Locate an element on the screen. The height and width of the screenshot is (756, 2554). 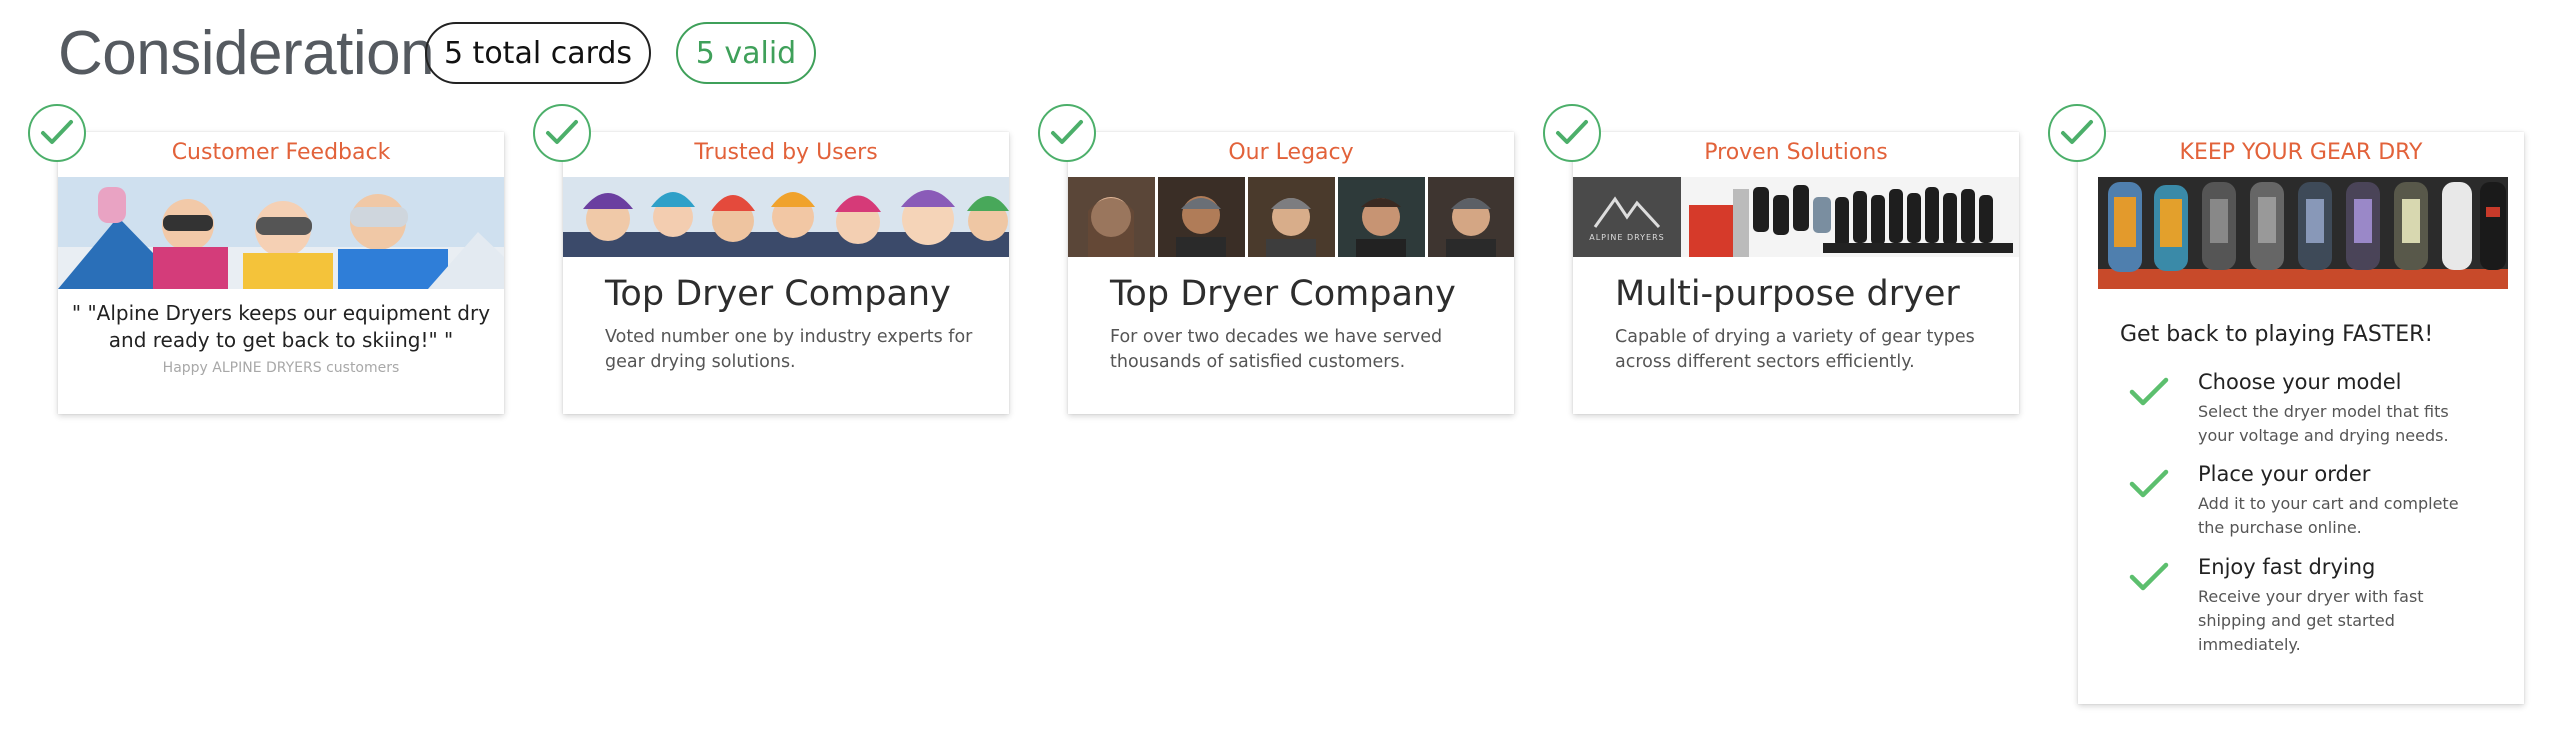
brand-logo-text: ALPINE DRYERS is located at coordinates (1627, 237).